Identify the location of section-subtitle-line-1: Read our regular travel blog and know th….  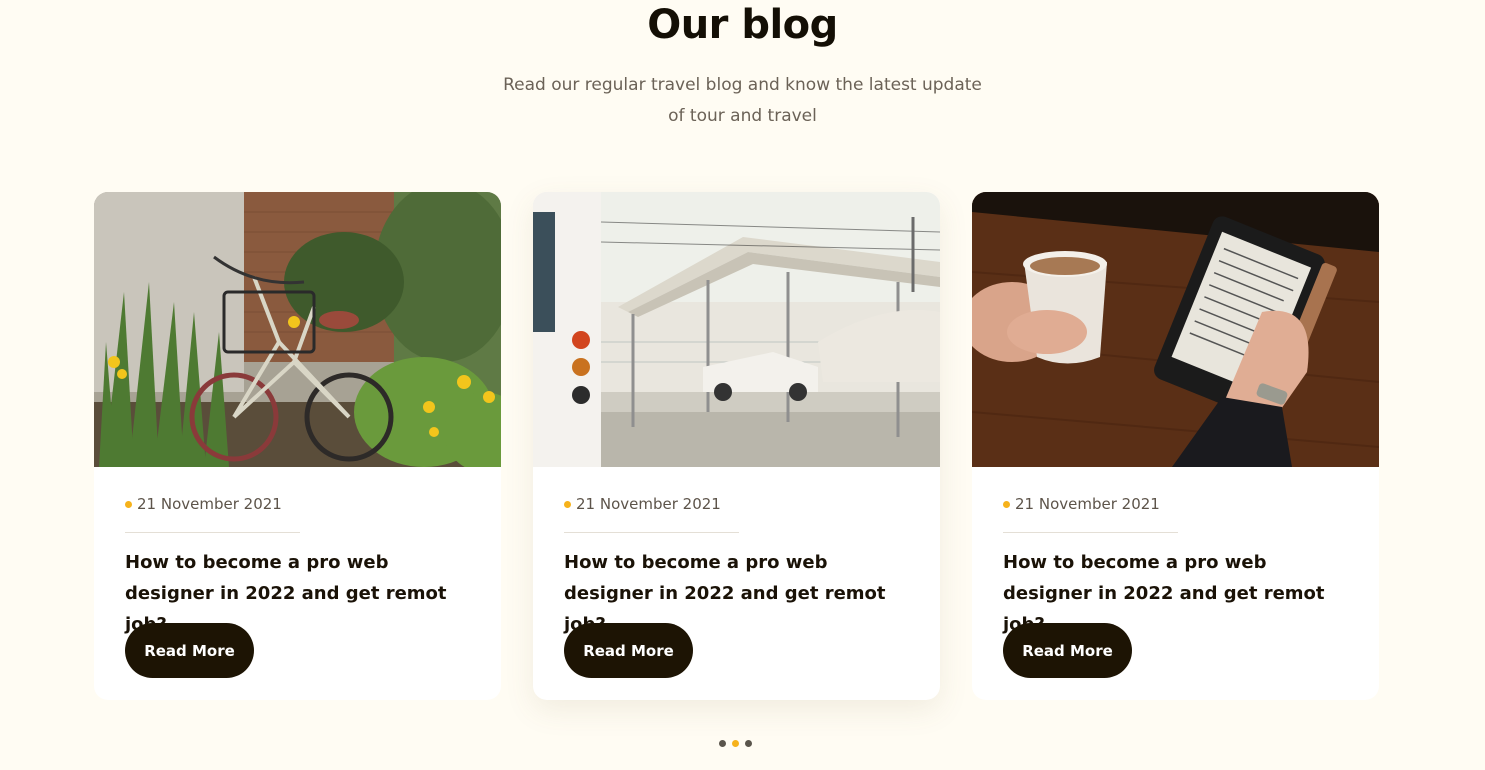
(742, 85).